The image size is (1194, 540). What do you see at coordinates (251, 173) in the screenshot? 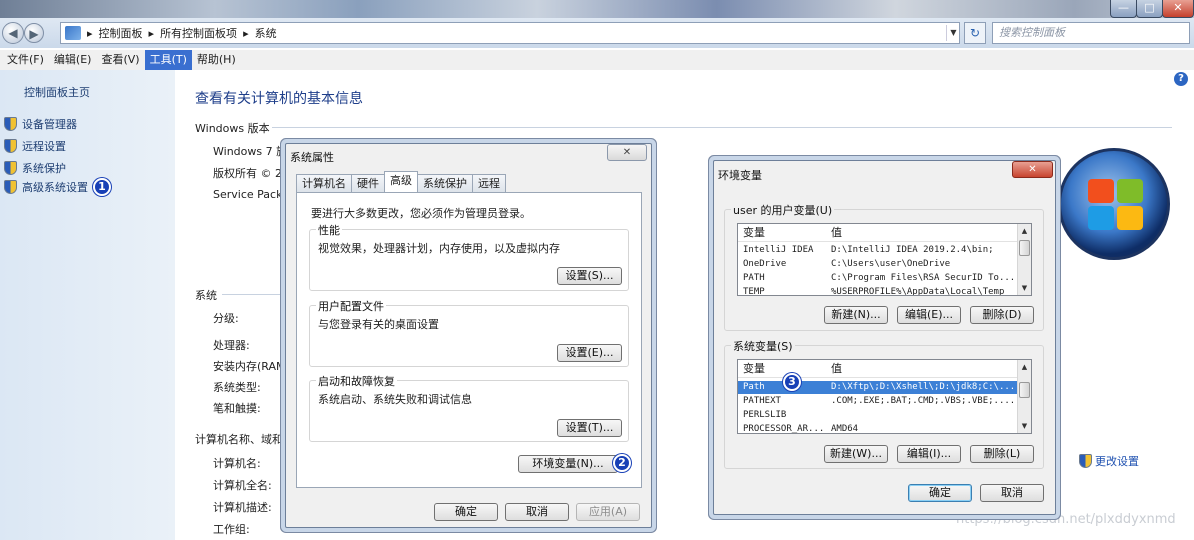
I see `info-row: 版权所有 © 20` at bounding box center [251, 173].